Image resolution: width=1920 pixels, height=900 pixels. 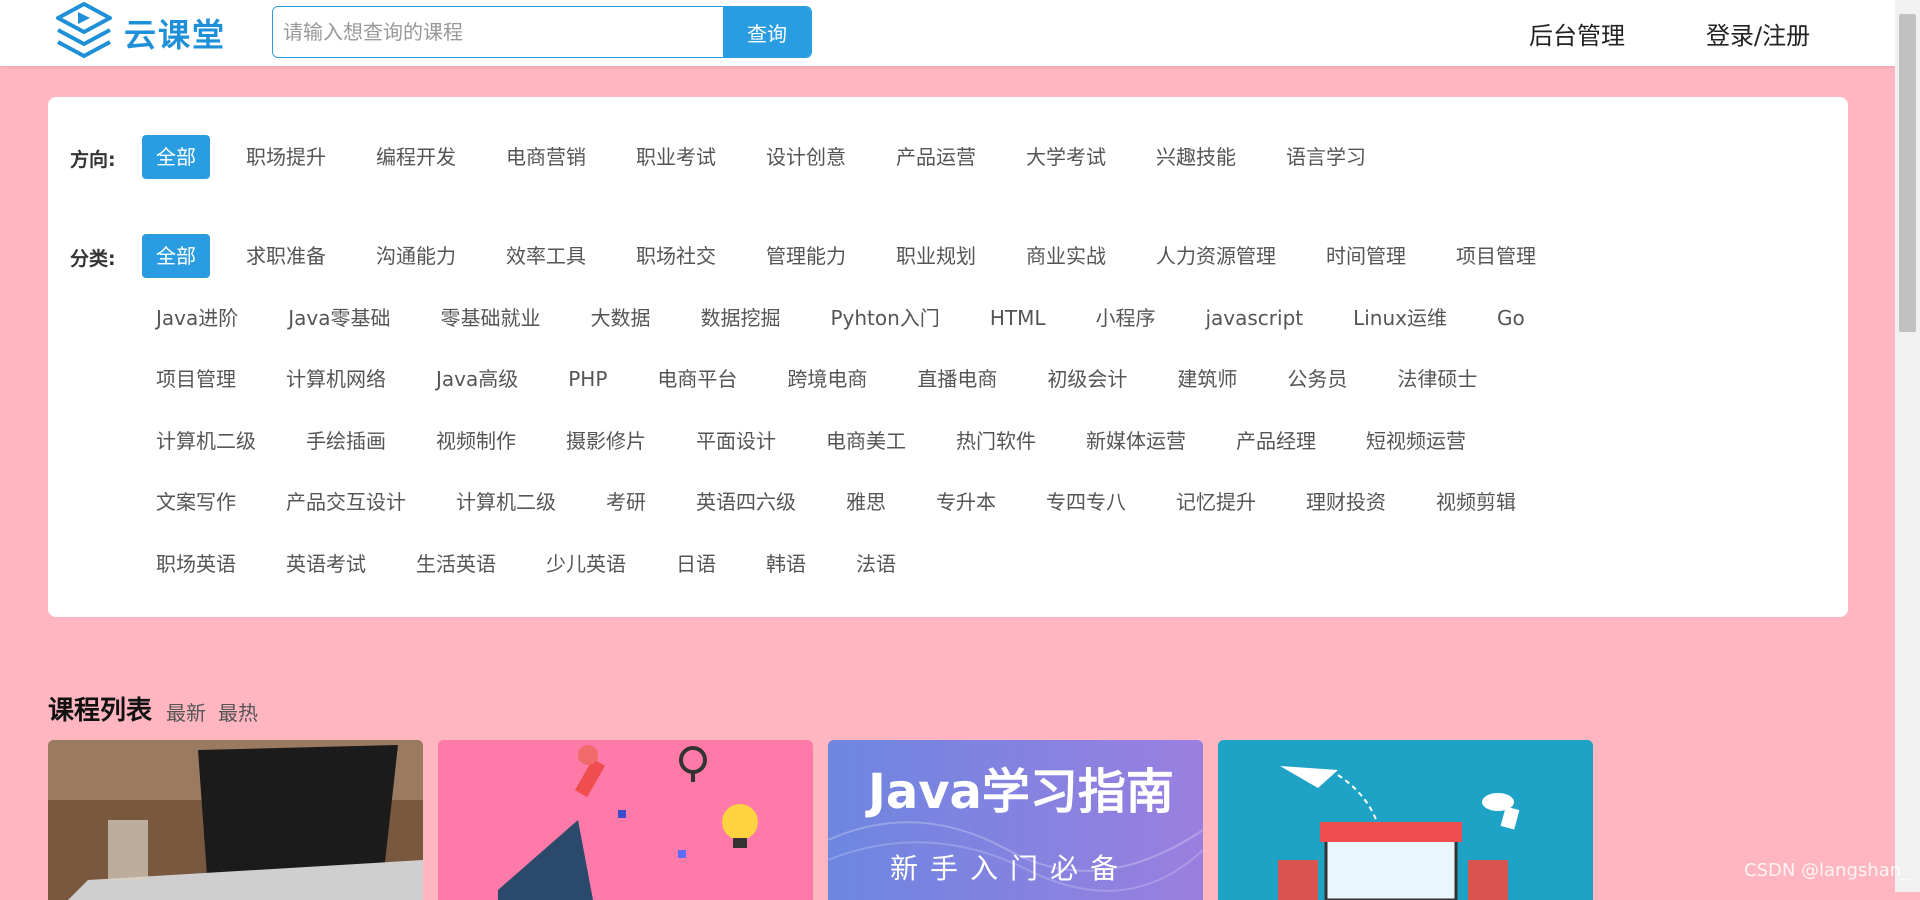 I want to click on course-card-ecommerce, so click(x=1405, y=820).